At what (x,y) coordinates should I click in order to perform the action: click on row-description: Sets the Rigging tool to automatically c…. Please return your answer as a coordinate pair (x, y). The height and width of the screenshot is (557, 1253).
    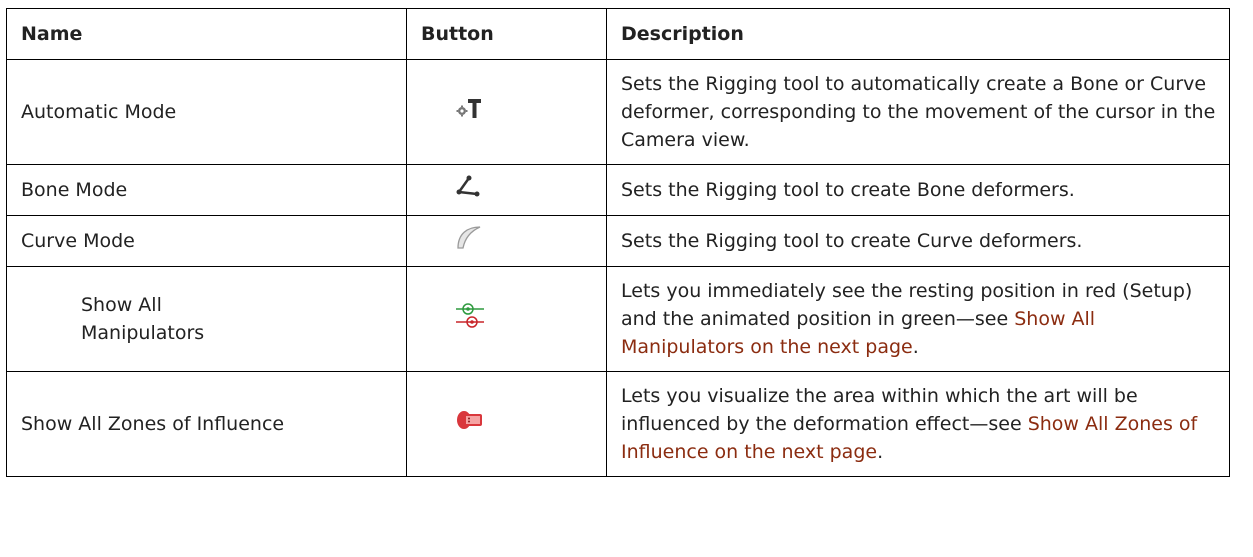
    Looking at the image, I should click on (918, 112).